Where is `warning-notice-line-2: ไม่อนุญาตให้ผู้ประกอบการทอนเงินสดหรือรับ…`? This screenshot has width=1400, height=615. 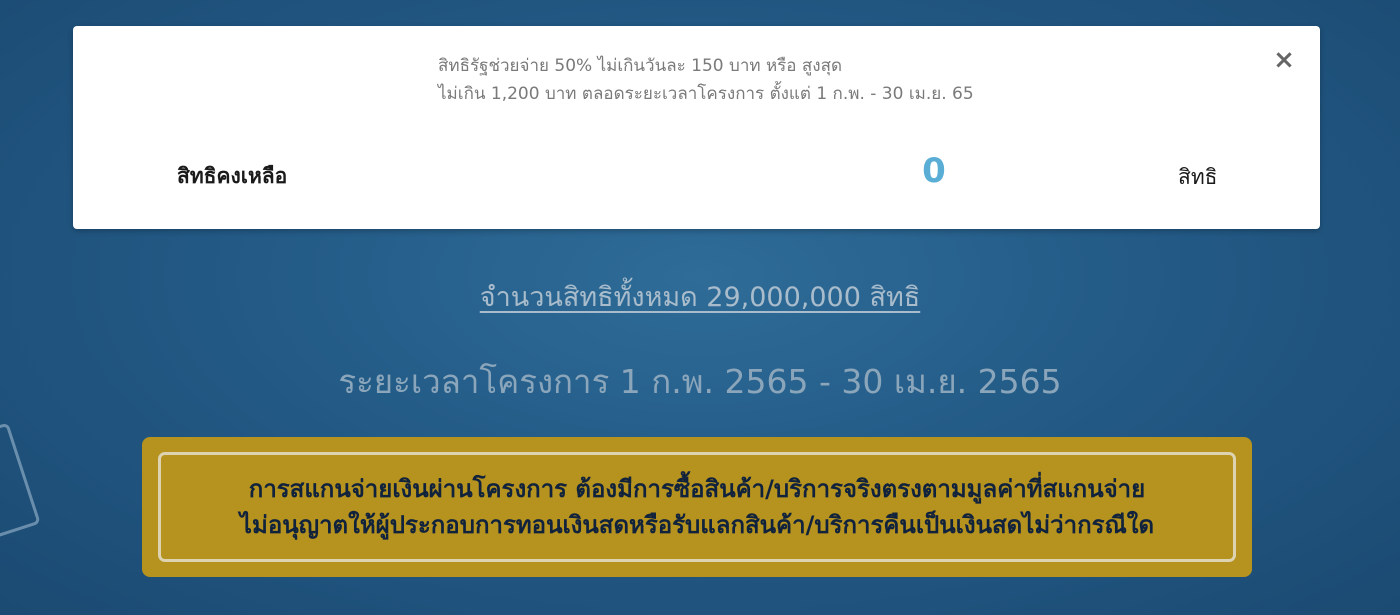
warning-notice-line-2: ไม่อนุญาตให้ผู้ประกอบการทอนเงินสดหรือรับ… is located at coordinates (697, 525).